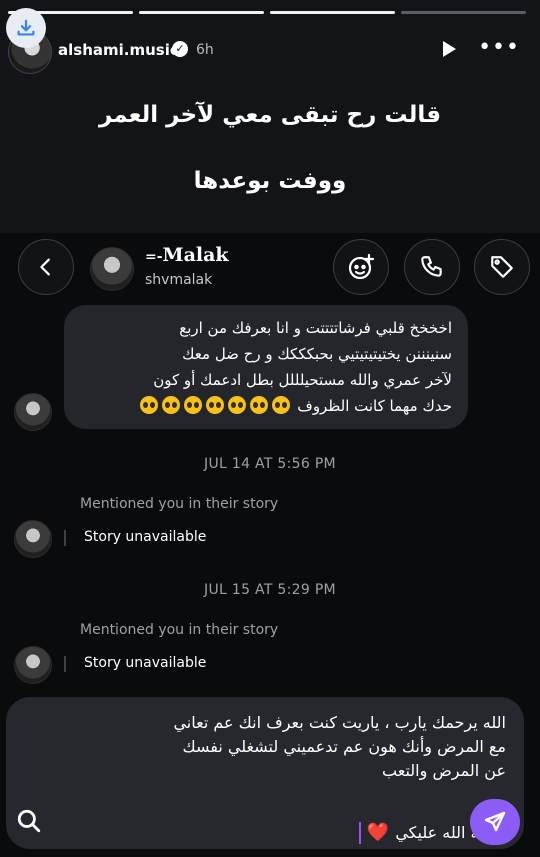 This screenshot has height=857, width=540. What do you see at coordinates (187, 255) in the screenshot?
I see `chat-contact-name: =-Malak` at bounding box center [187, 255].